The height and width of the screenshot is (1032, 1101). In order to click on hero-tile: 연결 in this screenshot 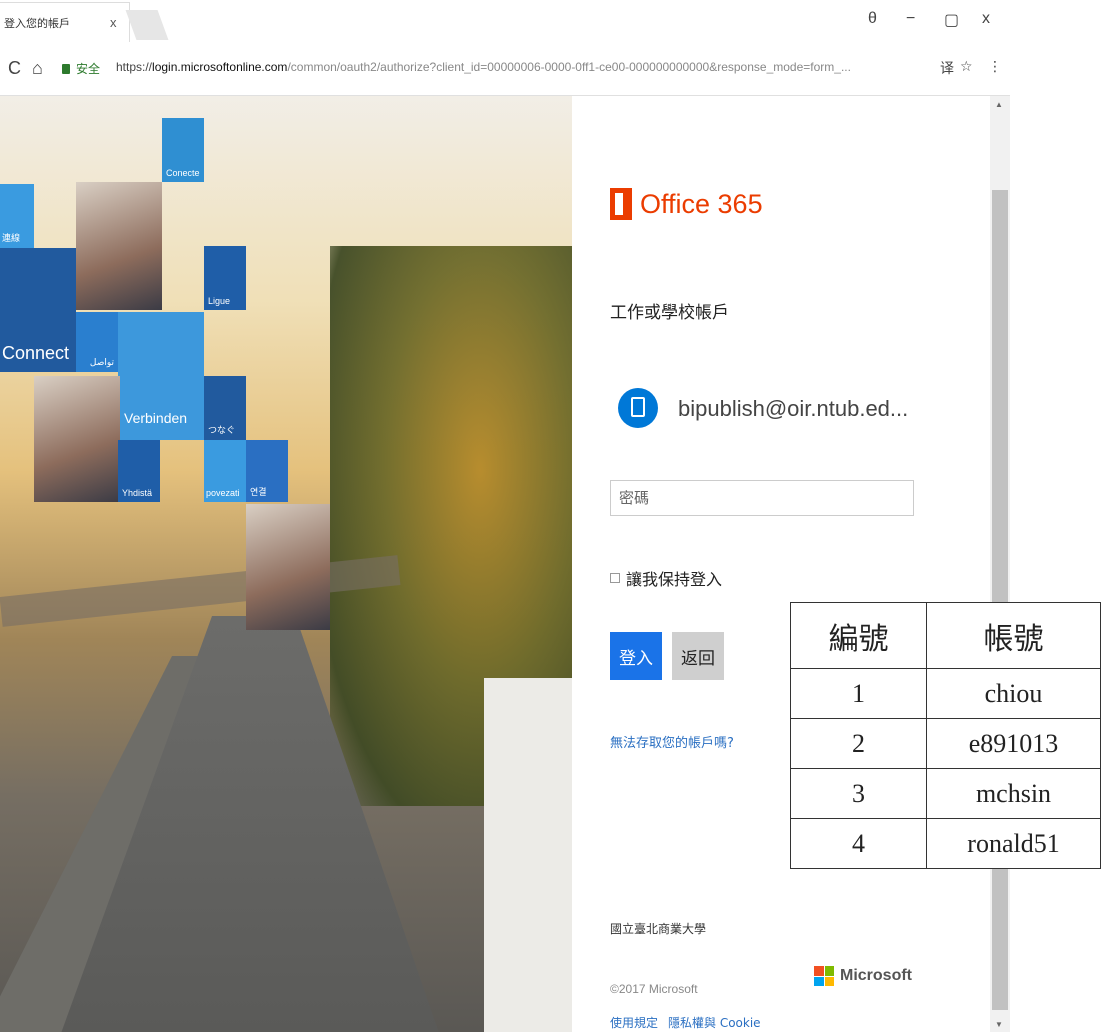, I will do `click(267, 471)`.